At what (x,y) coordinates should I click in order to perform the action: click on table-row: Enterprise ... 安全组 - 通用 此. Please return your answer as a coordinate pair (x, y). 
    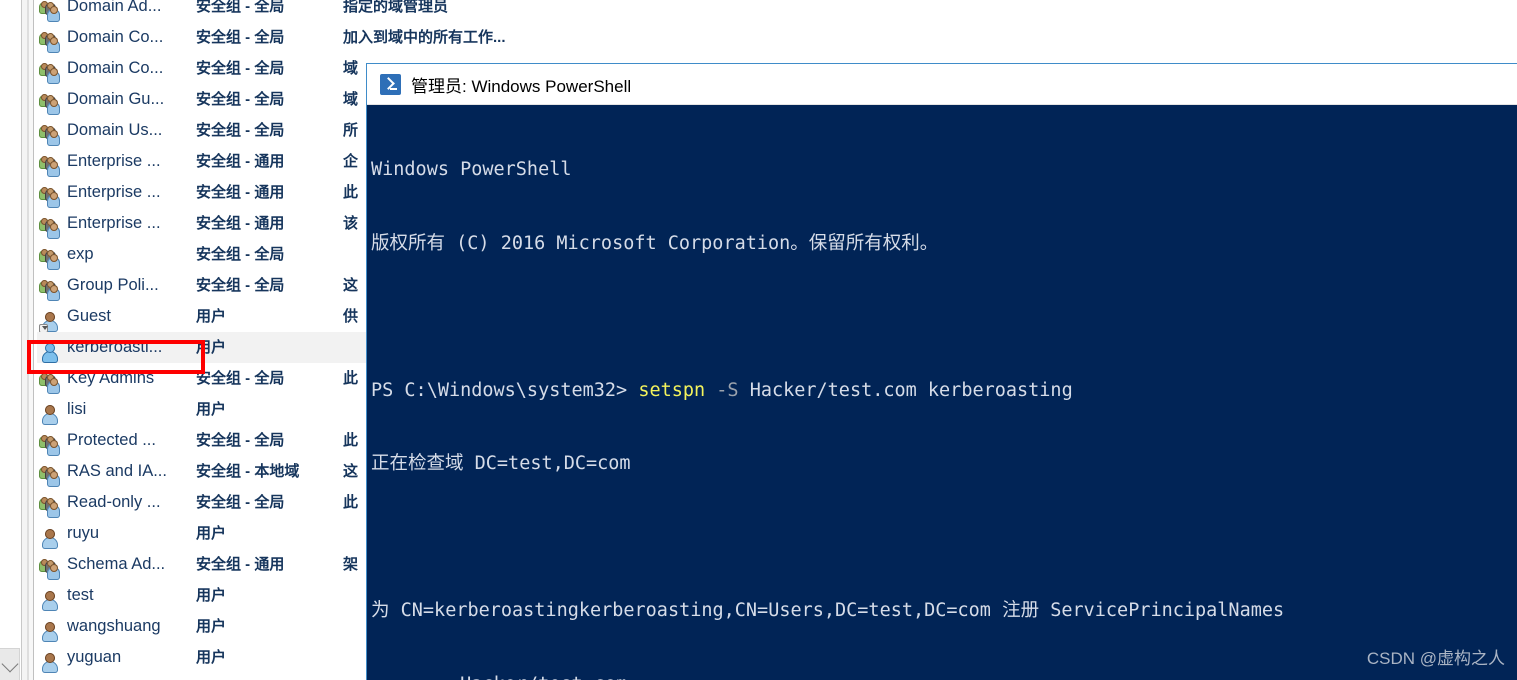
    Looking at the image, I should click on (202, 192).